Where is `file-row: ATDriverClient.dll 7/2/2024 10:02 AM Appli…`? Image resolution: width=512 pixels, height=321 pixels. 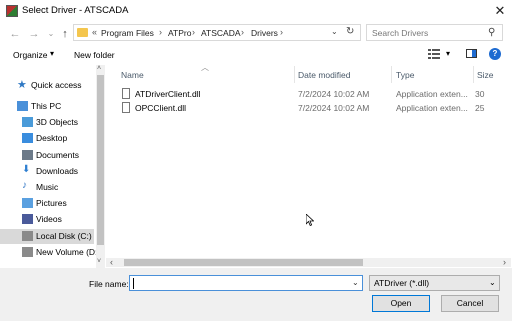 file-row: ATDriverClient.dll 7/2/2024 10:02 AM Appli… is located at coordinates (315, 94).